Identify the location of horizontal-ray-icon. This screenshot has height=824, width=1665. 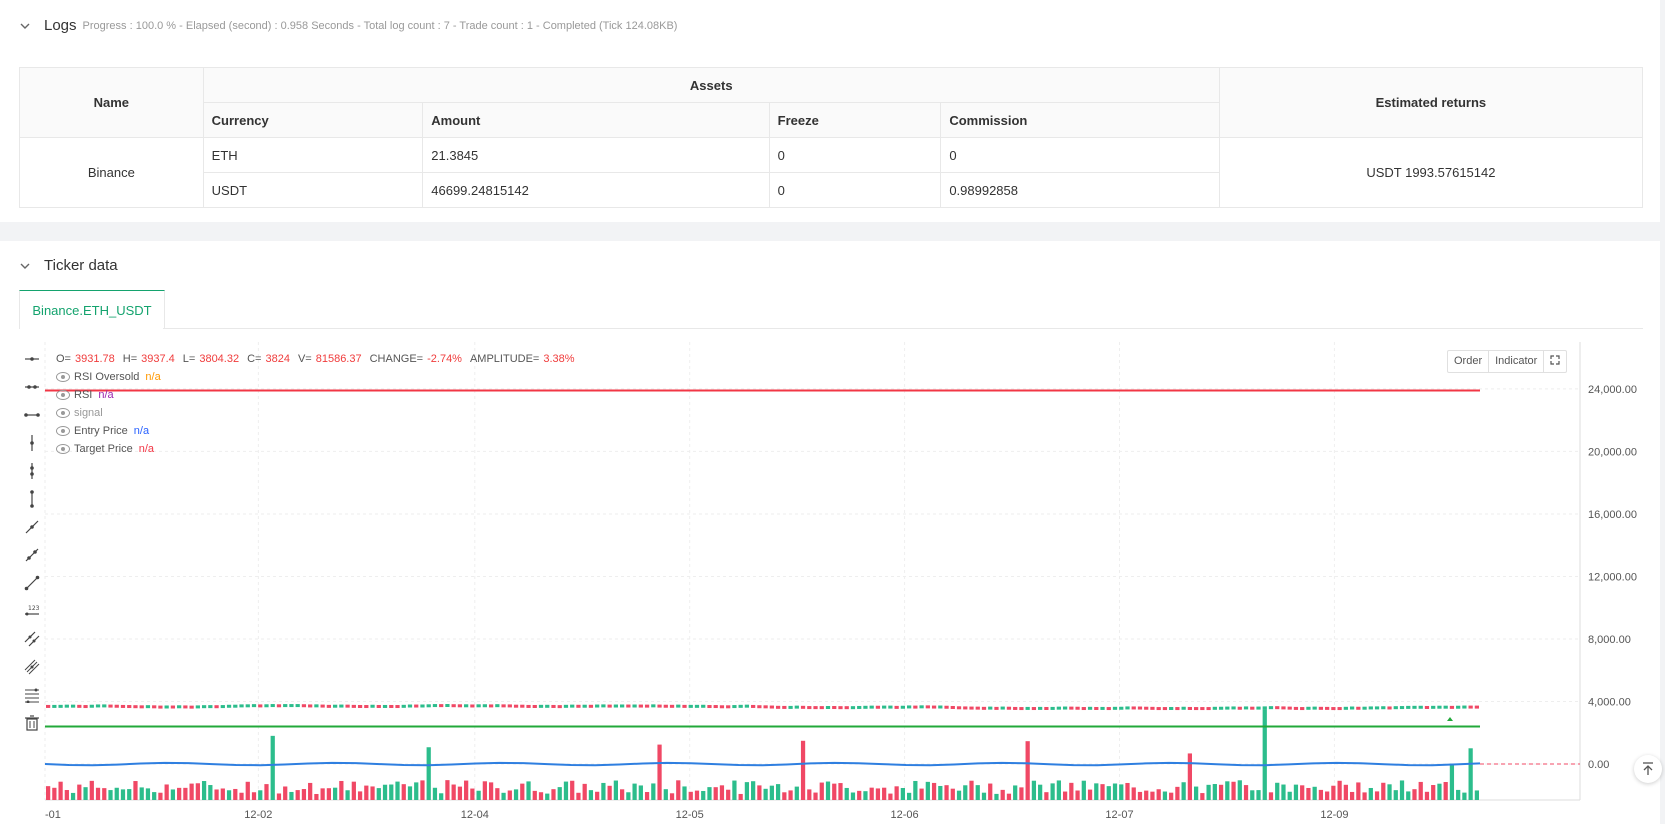
(32, 359).